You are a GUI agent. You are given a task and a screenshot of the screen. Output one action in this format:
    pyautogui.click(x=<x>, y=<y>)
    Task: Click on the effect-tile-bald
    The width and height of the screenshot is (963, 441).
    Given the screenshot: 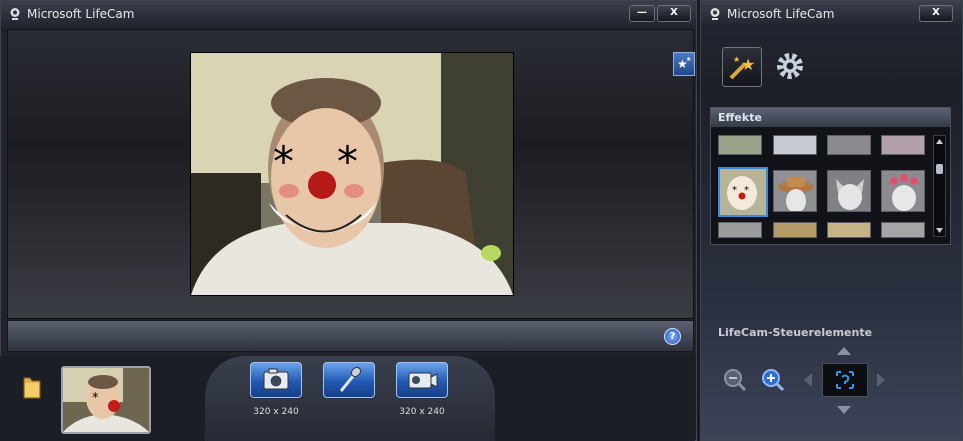 What is the action you would take?
    pyautogui.click(x=903, y=230)
    